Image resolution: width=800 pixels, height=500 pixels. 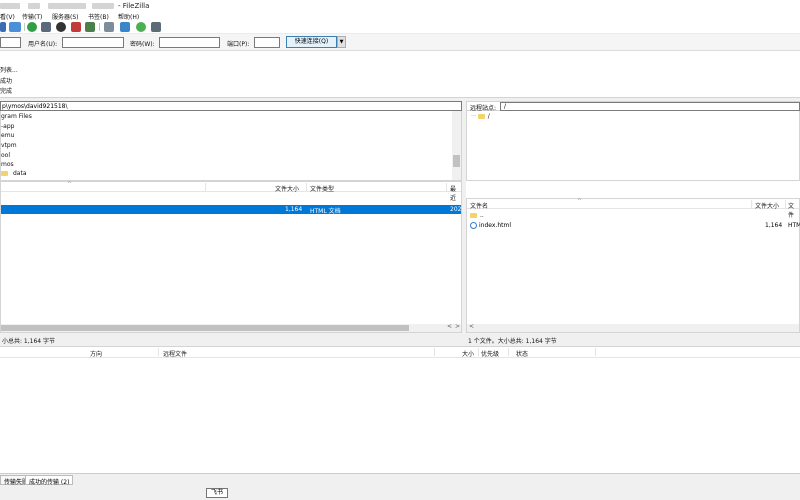 What do you see at coordinates (109, 27) in the screenshot?
I see `filter-icon` at bounding box center [109, 27].